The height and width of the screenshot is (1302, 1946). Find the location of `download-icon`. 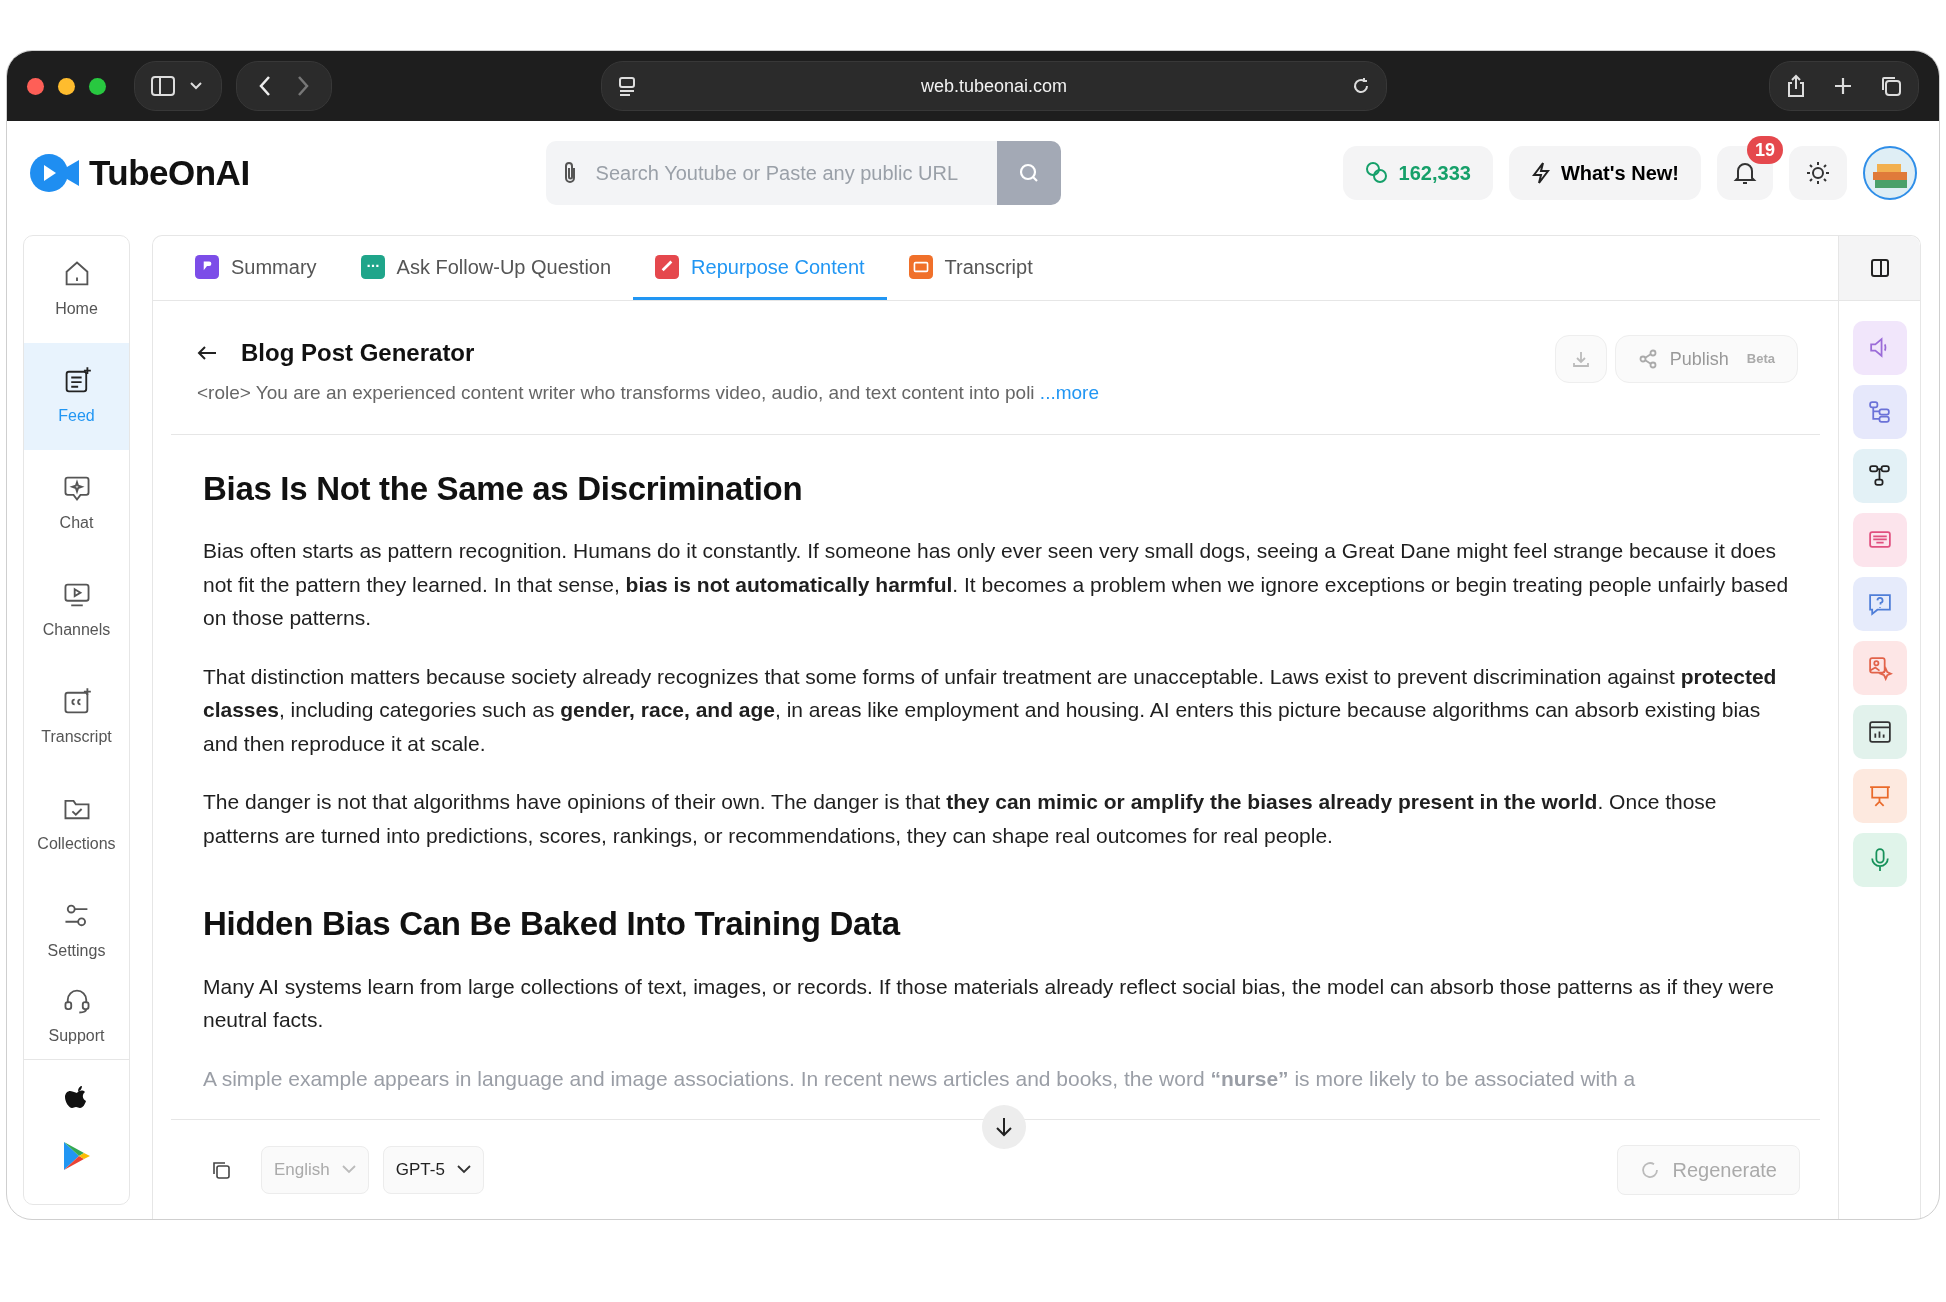

download-icon is located at coordinates (1580, 359).